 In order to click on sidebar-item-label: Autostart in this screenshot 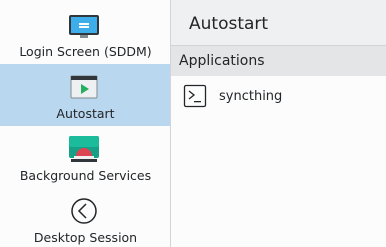, I will do `click(85, 113)`.